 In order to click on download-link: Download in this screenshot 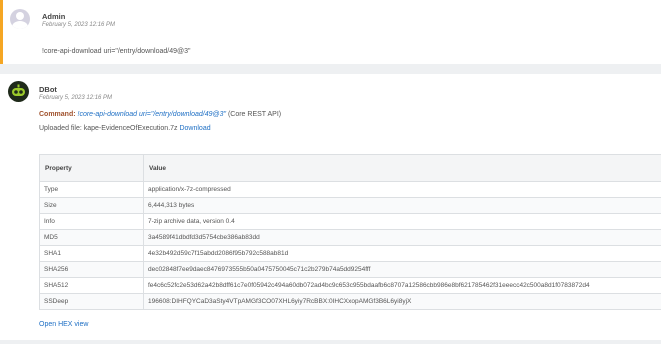, I will do `click(194, 128)`.